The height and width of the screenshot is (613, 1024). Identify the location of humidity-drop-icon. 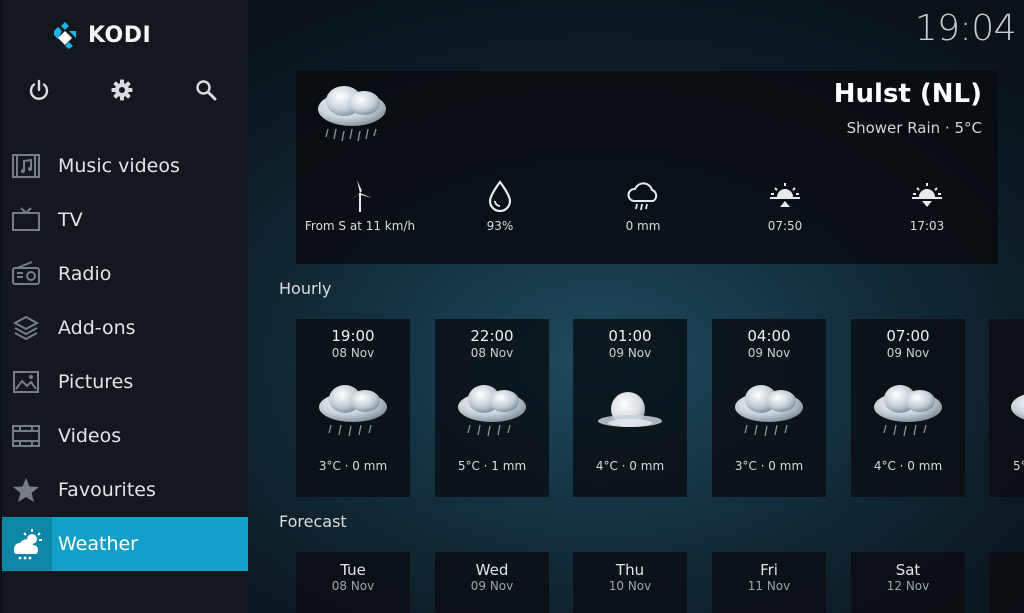
(500, 196).